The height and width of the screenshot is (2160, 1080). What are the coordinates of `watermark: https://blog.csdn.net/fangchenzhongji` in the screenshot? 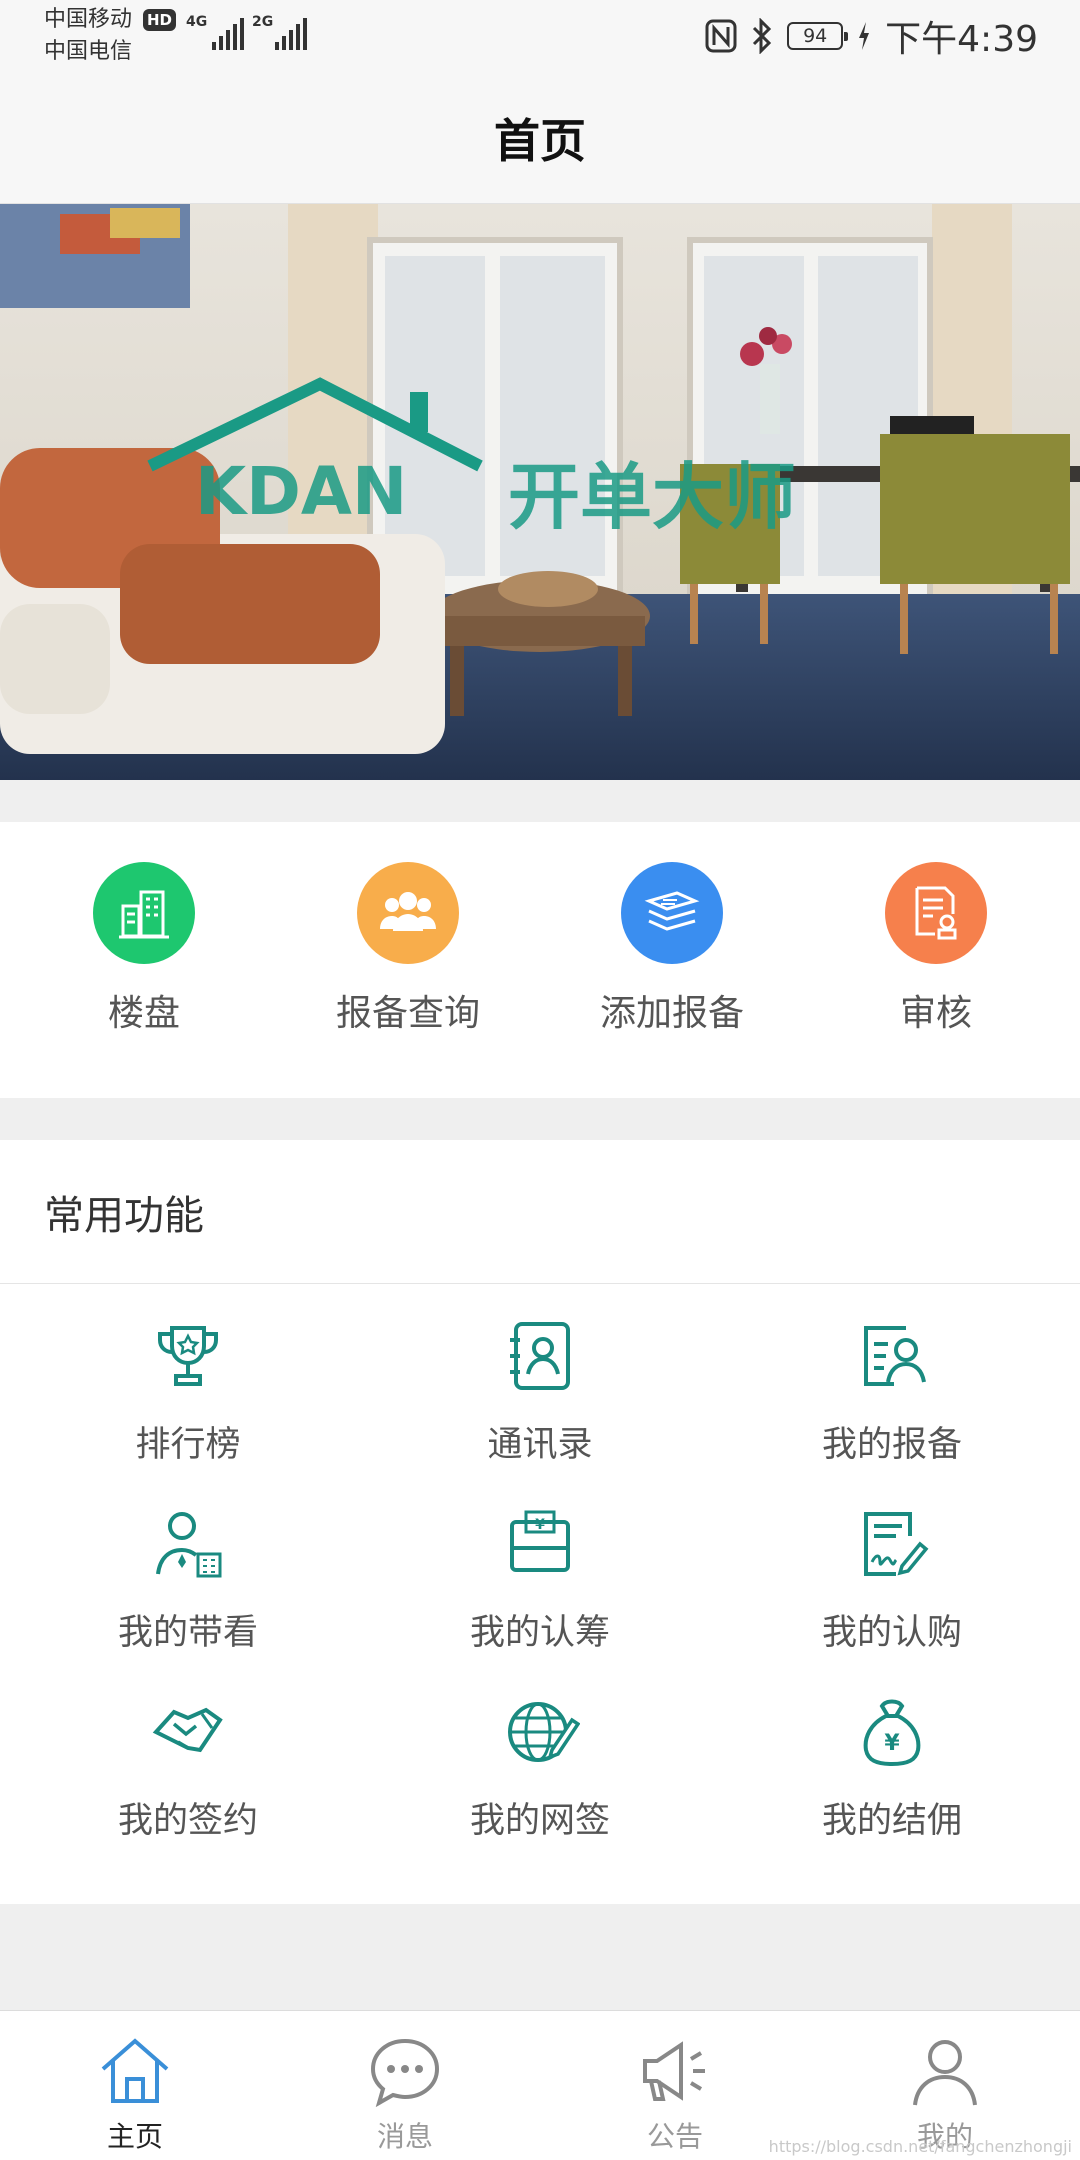 It's located at (920, 2146).